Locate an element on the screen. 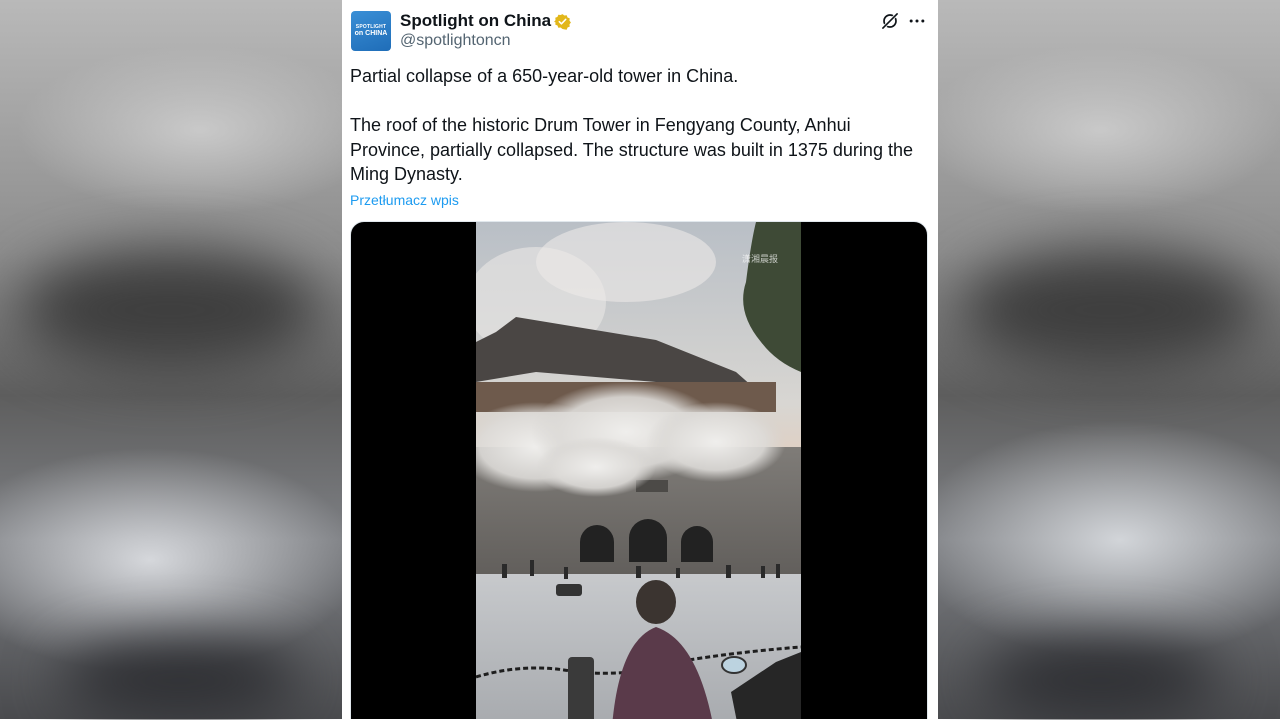  background-shadow-bottom-right is located at coordinates (1100, 680).